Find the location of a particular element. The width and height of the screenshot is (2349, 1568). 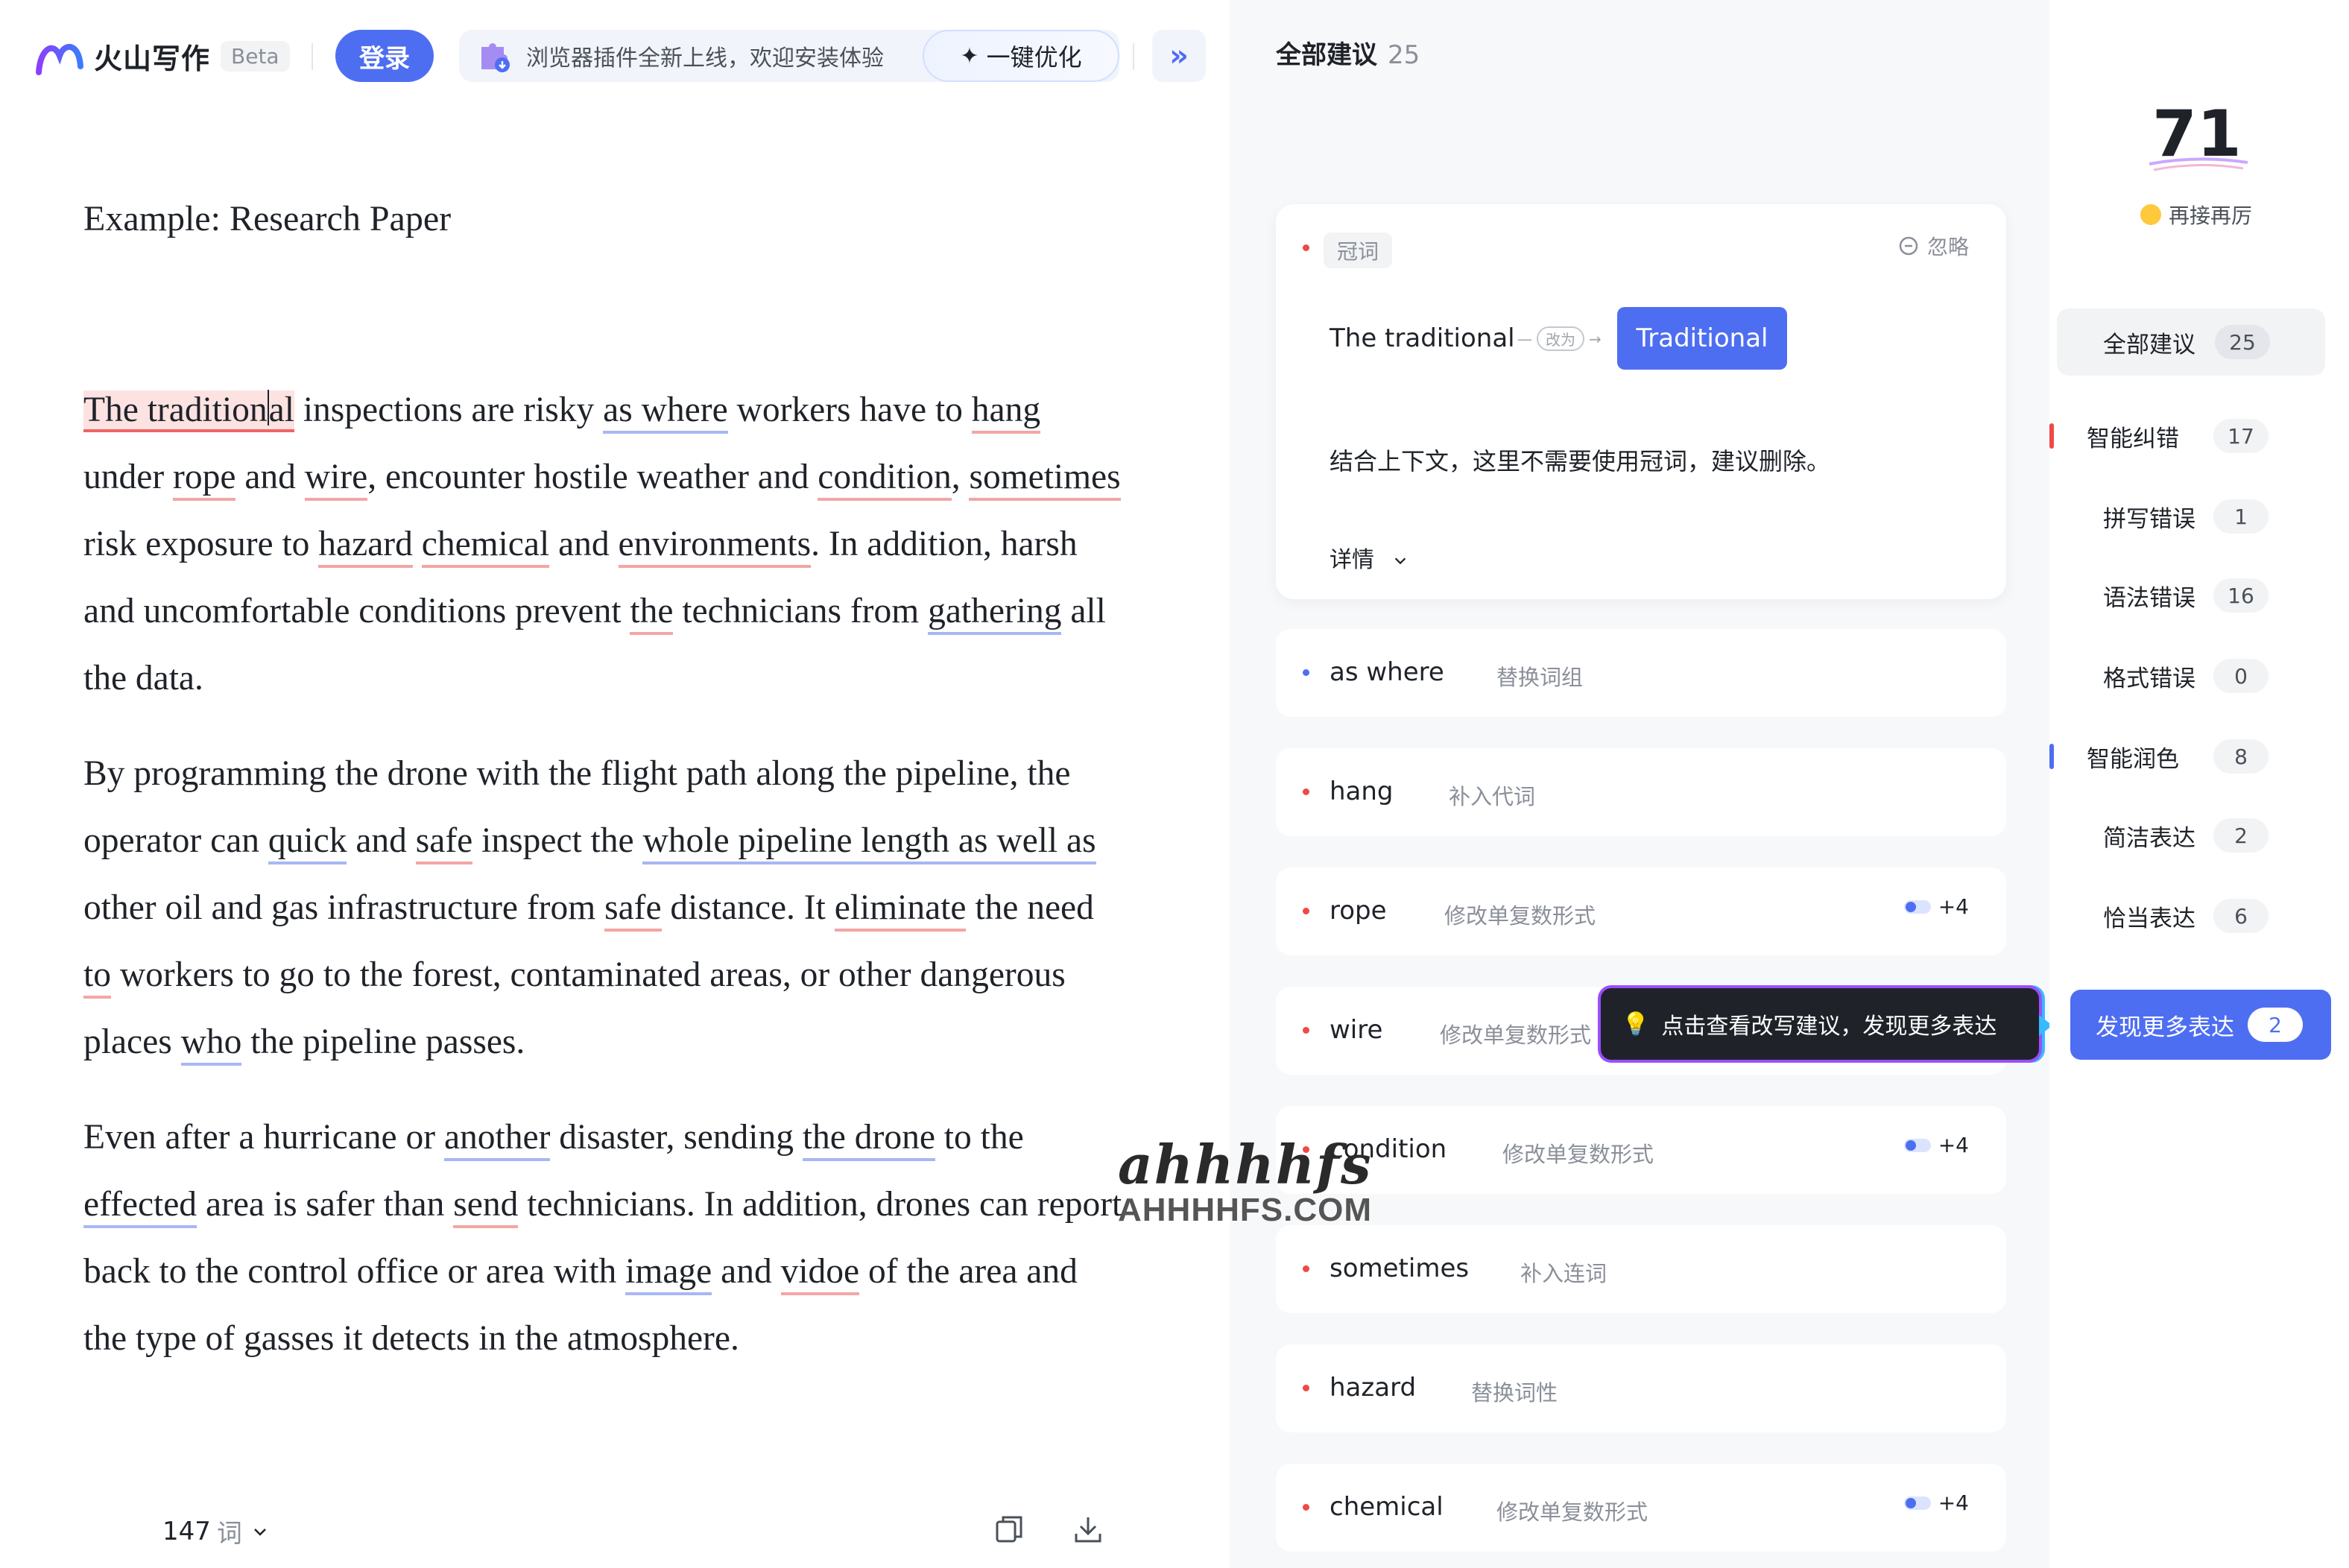

word-unit: 词 is located at coordinates (229, 1534).